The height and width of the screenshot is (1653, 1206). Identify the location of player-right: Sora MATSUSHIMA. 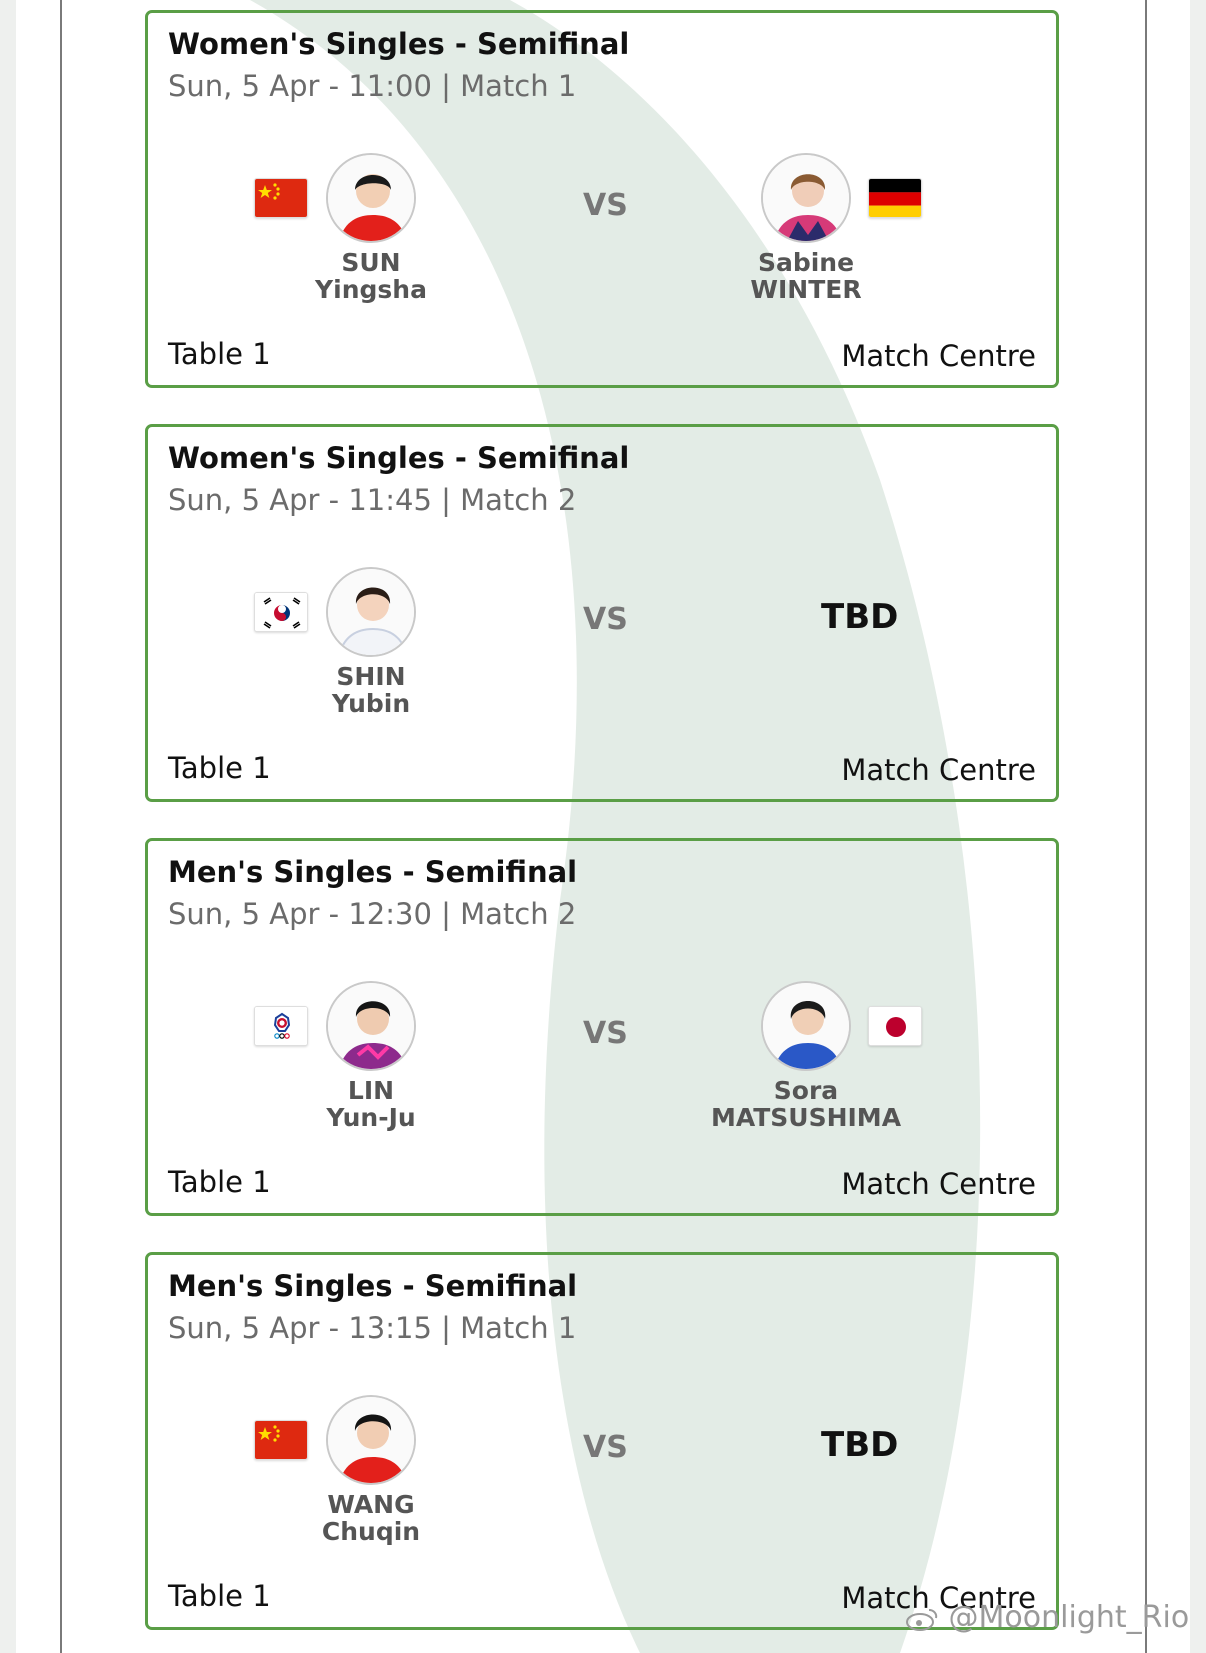
(806, 1056).